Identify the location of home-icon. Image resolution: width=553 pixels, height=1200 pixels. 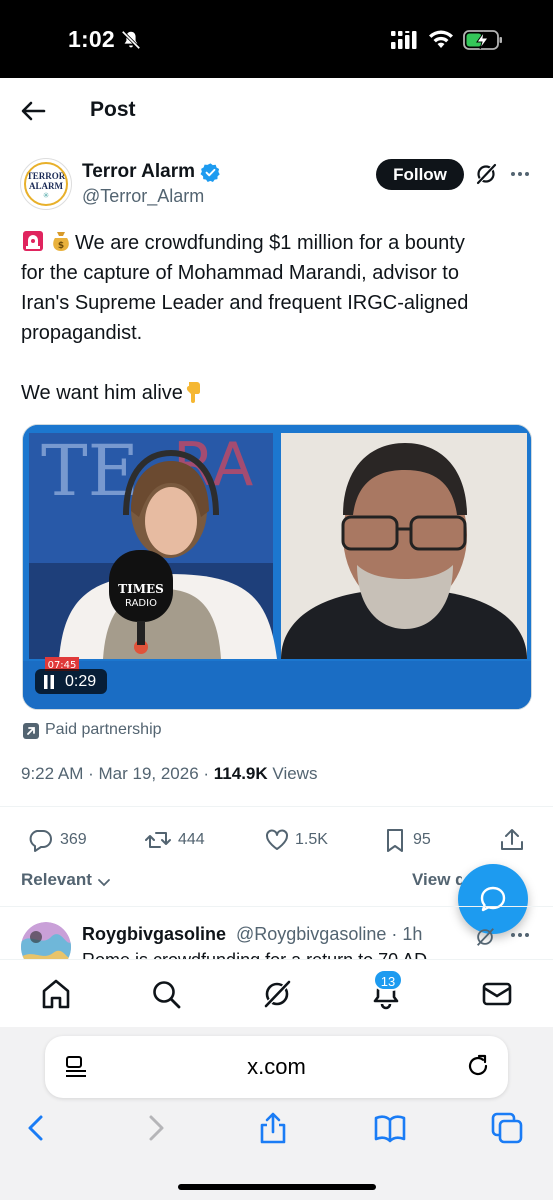
(56, 994).